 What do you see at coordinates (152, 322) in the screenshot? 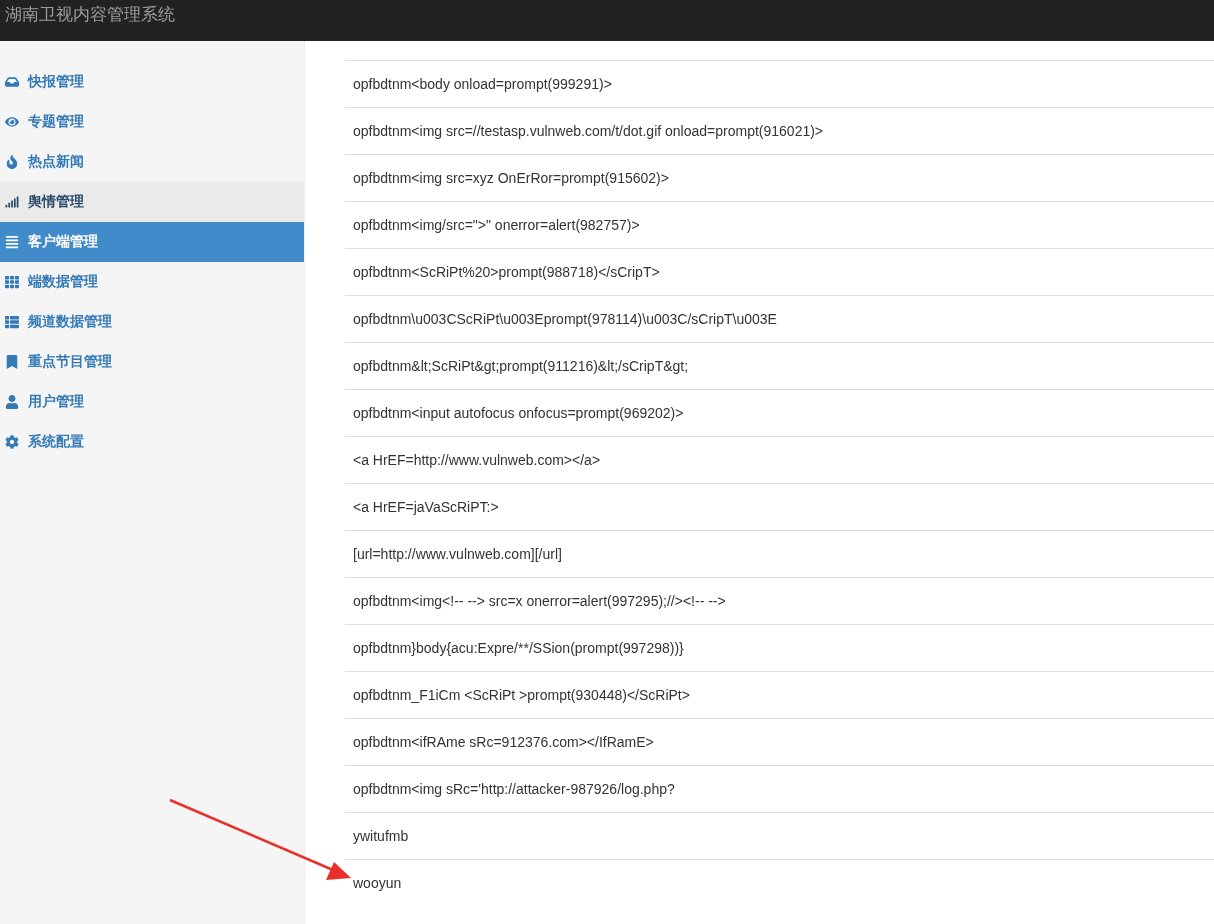
I see `sidebar-item: 频道数据管理` at bounding box center [152, 322].